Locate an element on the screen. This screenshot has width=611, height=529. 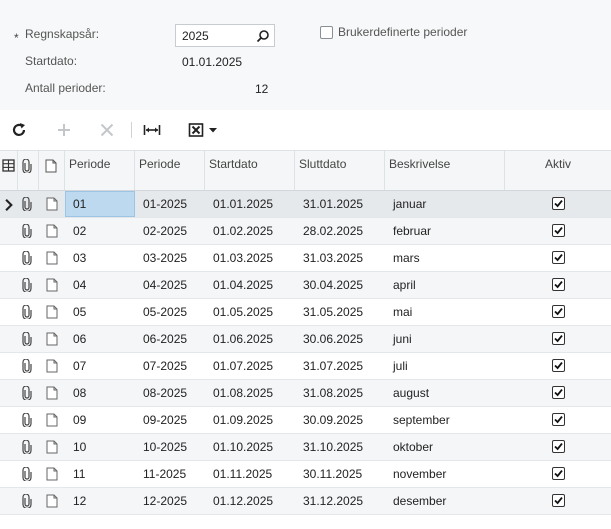
period-id-cell: 03-2025 is located at coordinates (165, 258).